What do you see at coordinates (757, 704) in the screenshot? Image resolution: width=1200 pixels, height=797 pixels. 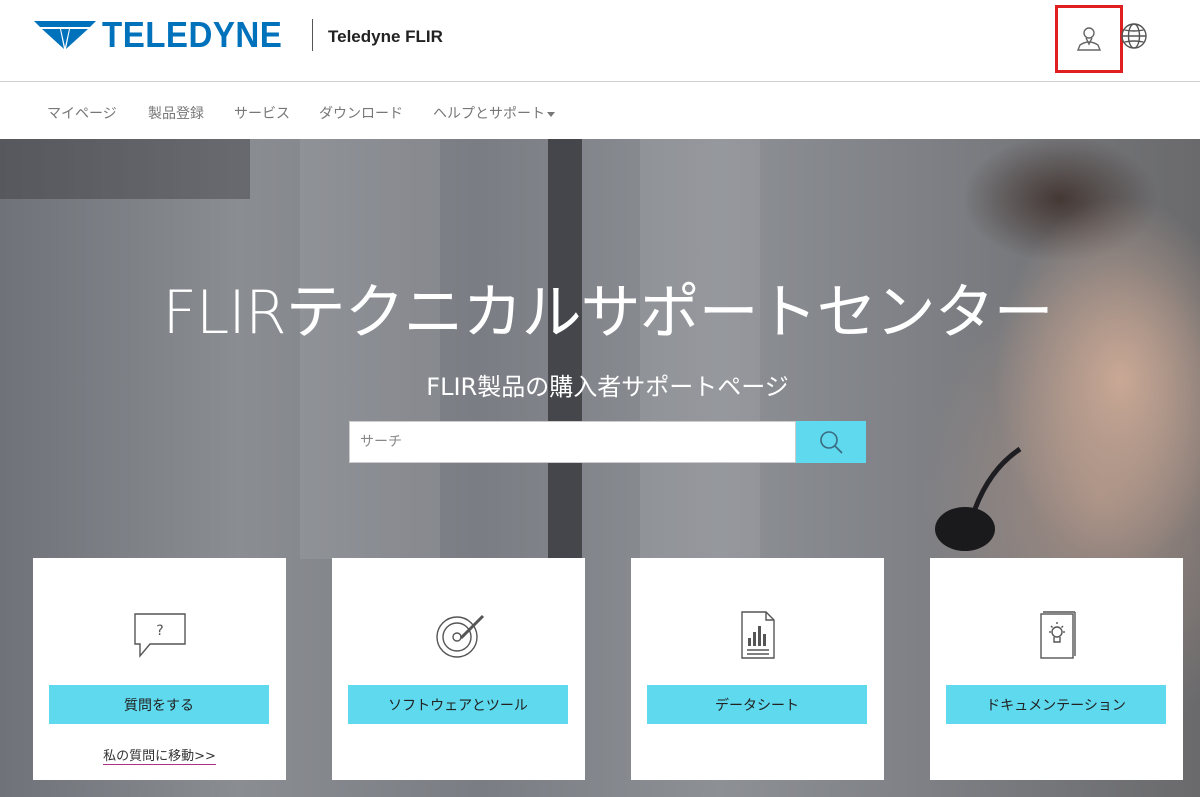 I see `datasheet-button: データシート` at bounding box center [757, 704].